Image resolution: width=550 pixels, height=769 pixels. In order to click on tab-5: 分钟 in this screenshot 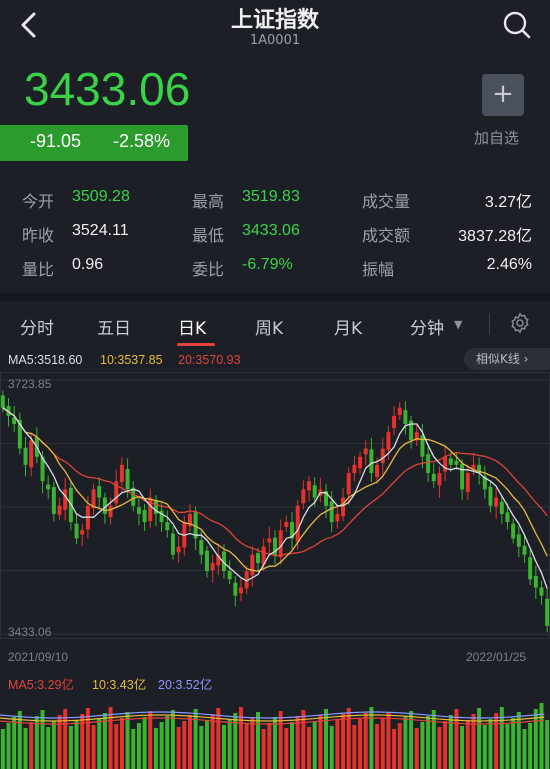, I will do `click(427, 326)`.